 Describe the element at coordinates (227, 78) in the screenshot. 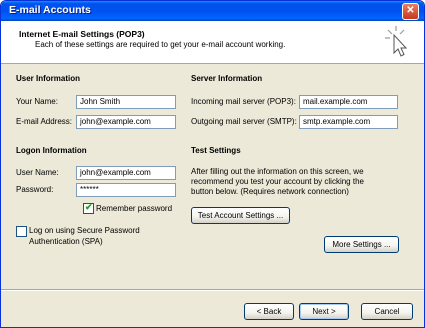

I see `server-info-heading: Server Information` at that location.